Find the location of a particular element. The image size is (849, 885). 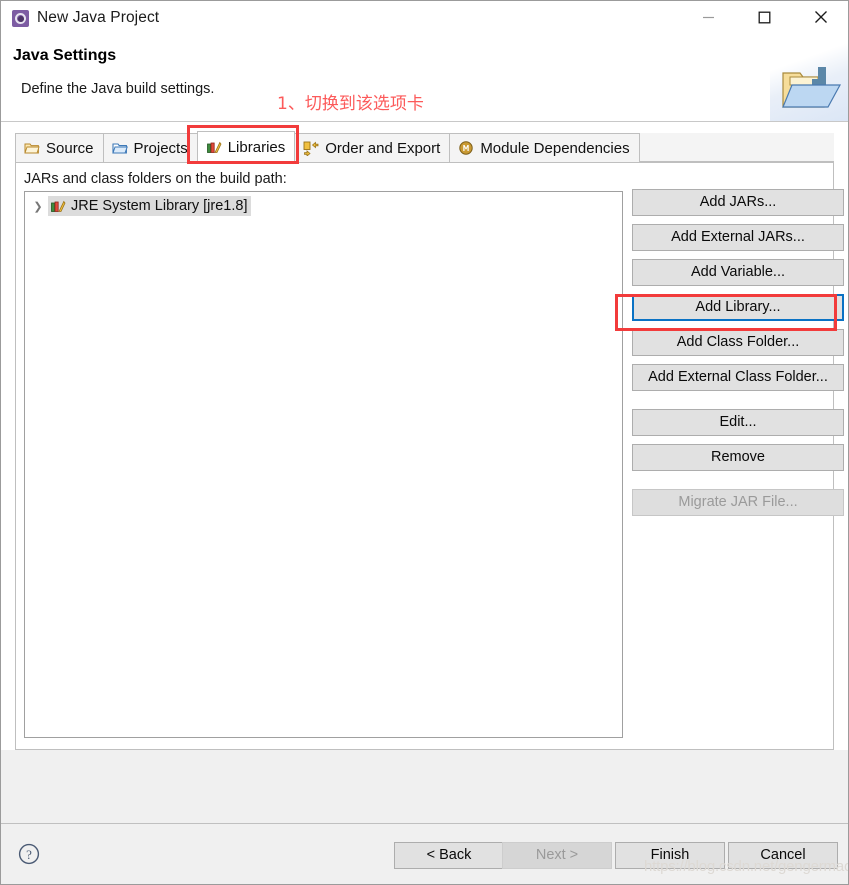

tab-label: Libraries is located at coordinates (256, 147).